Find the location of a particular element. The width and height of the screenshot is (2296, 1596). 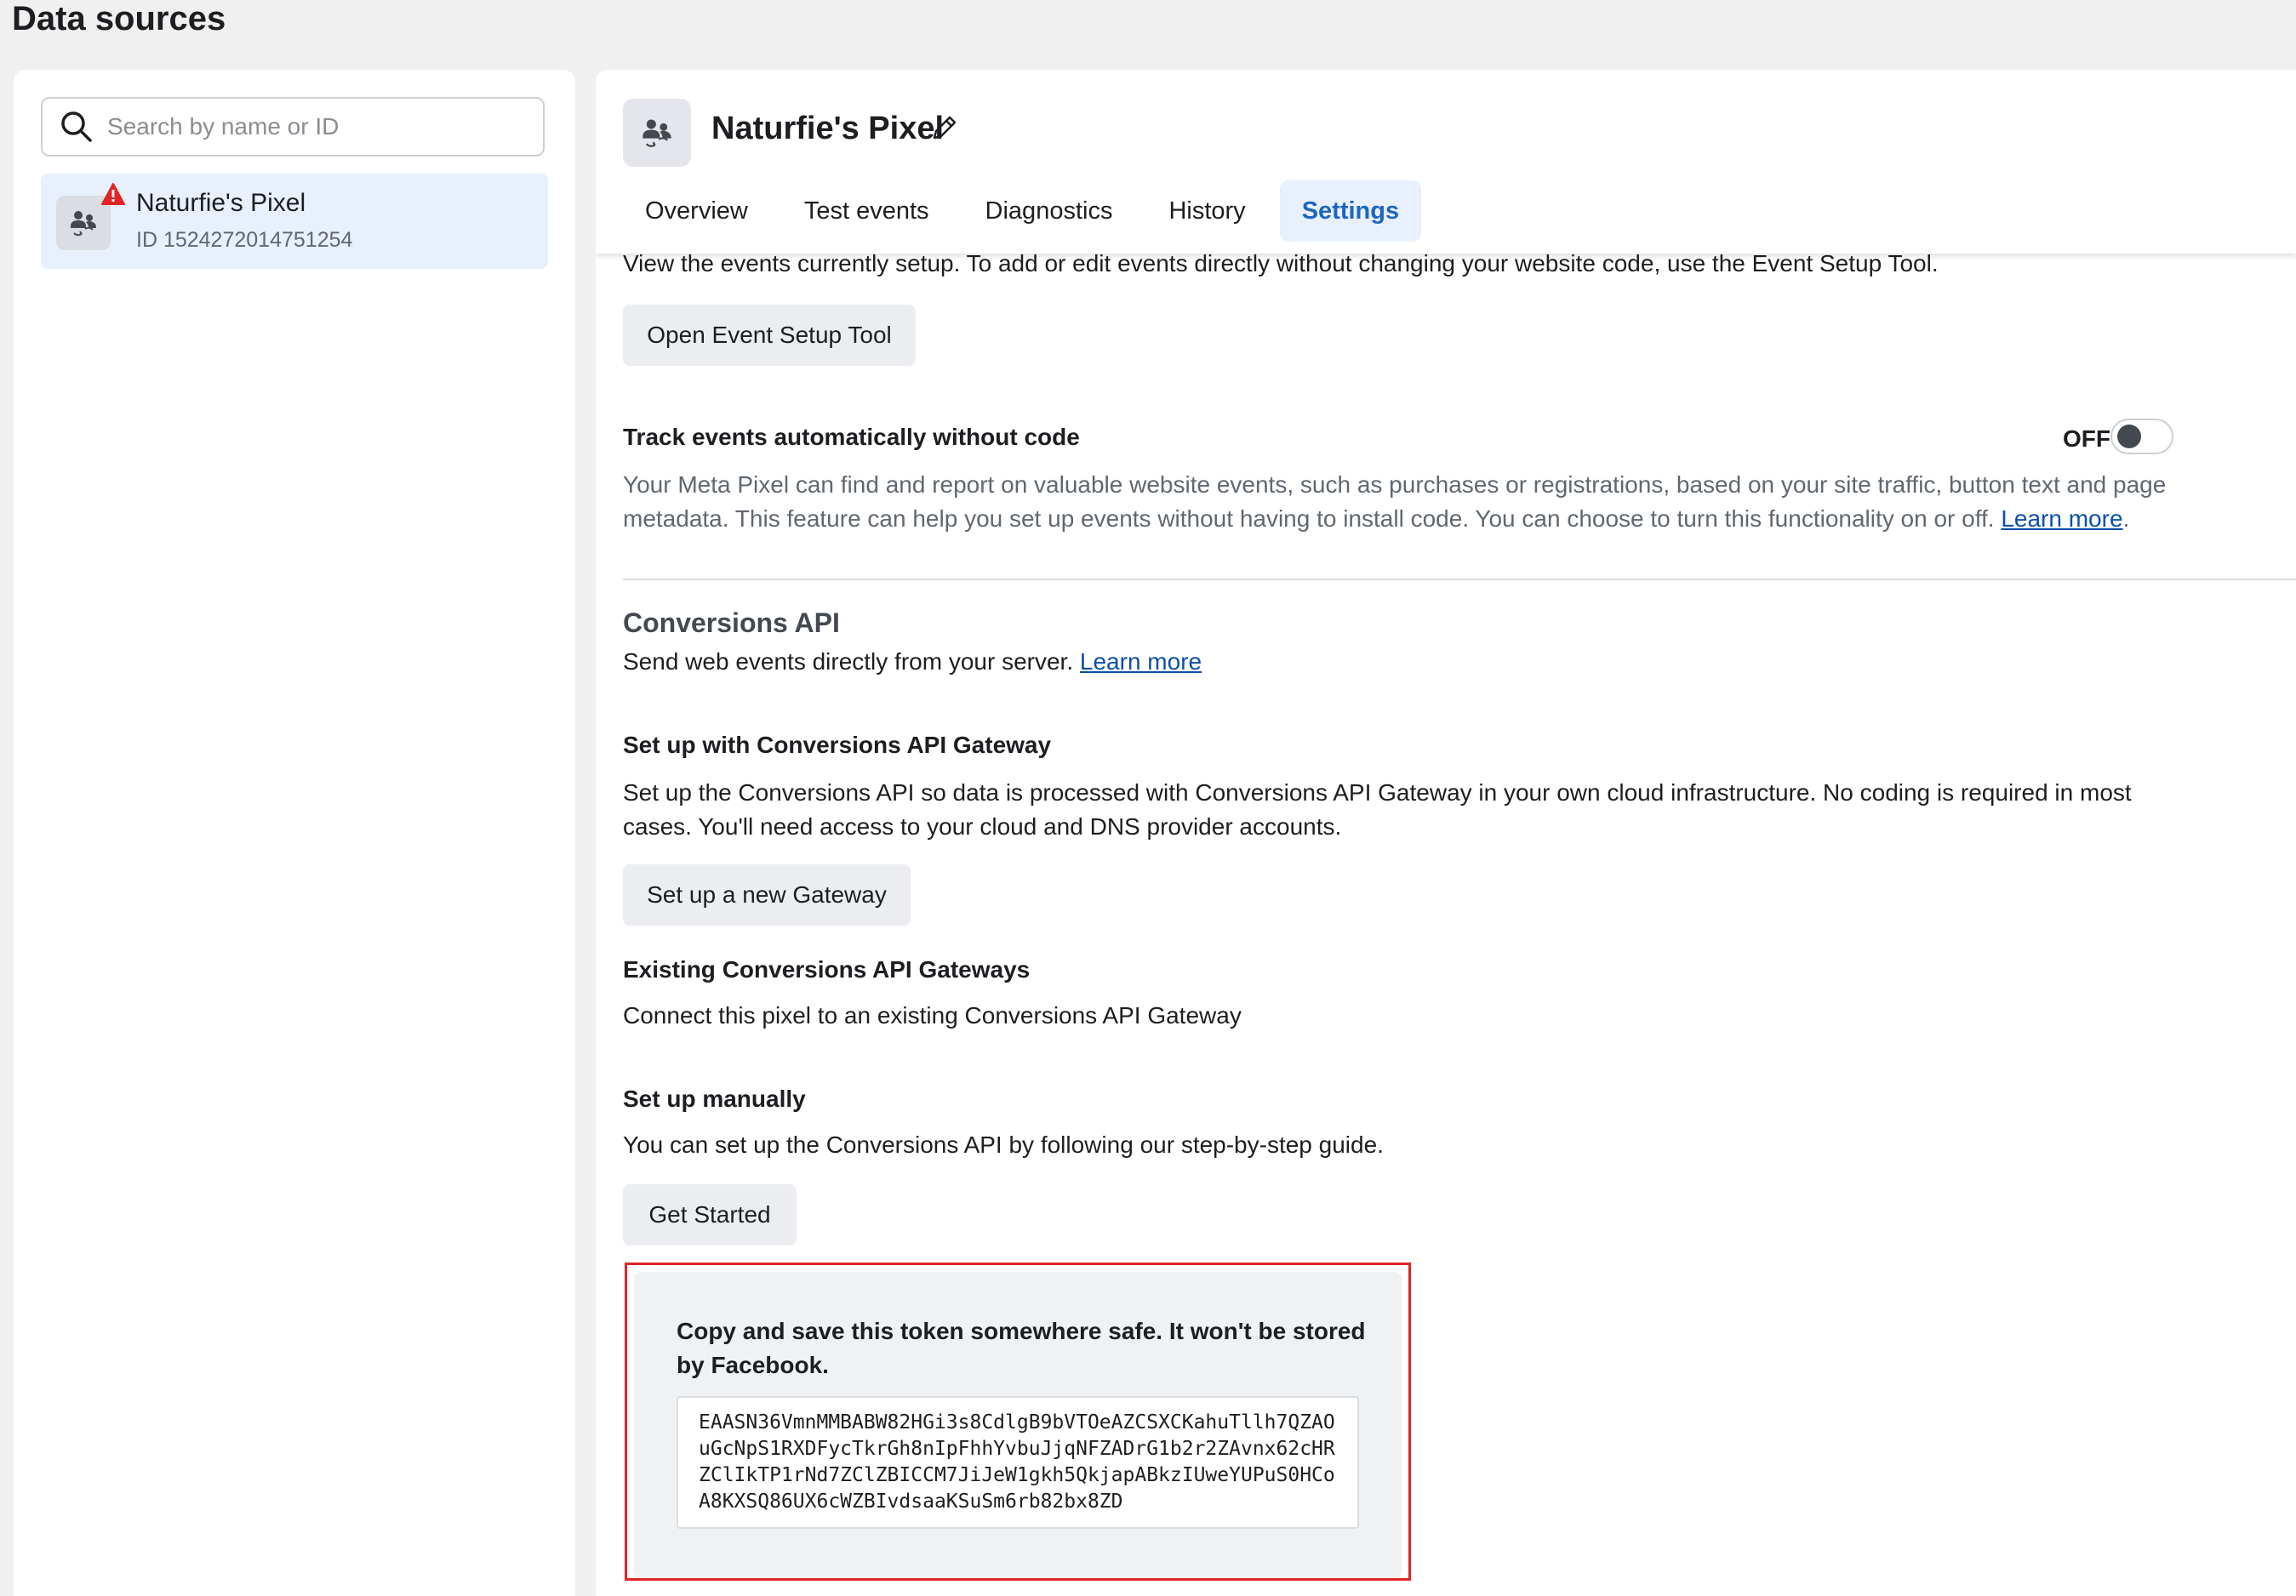

edit-pencil-icon is located at coordinates (944, 129).